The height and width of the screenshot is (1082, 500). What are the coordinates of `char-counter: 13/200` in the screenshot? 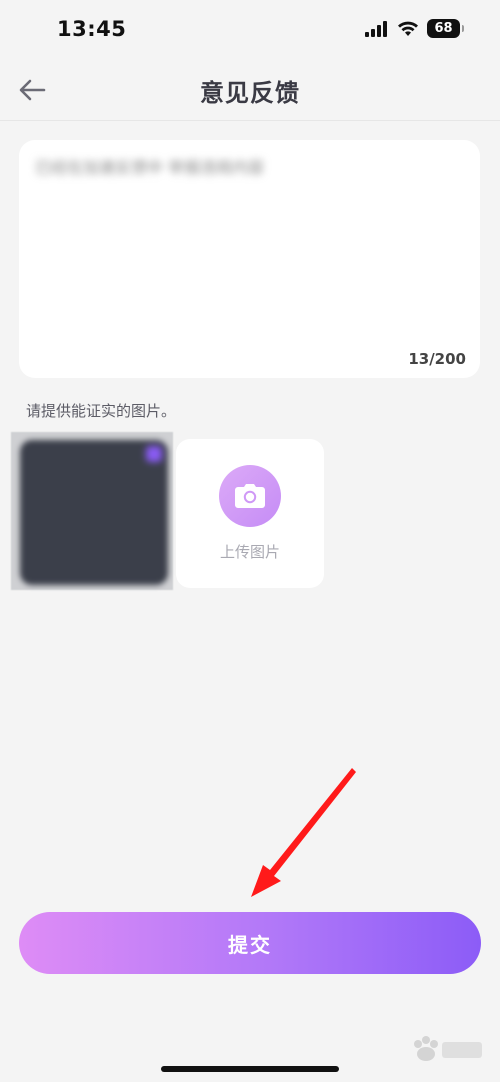 It's located at (437, 359).